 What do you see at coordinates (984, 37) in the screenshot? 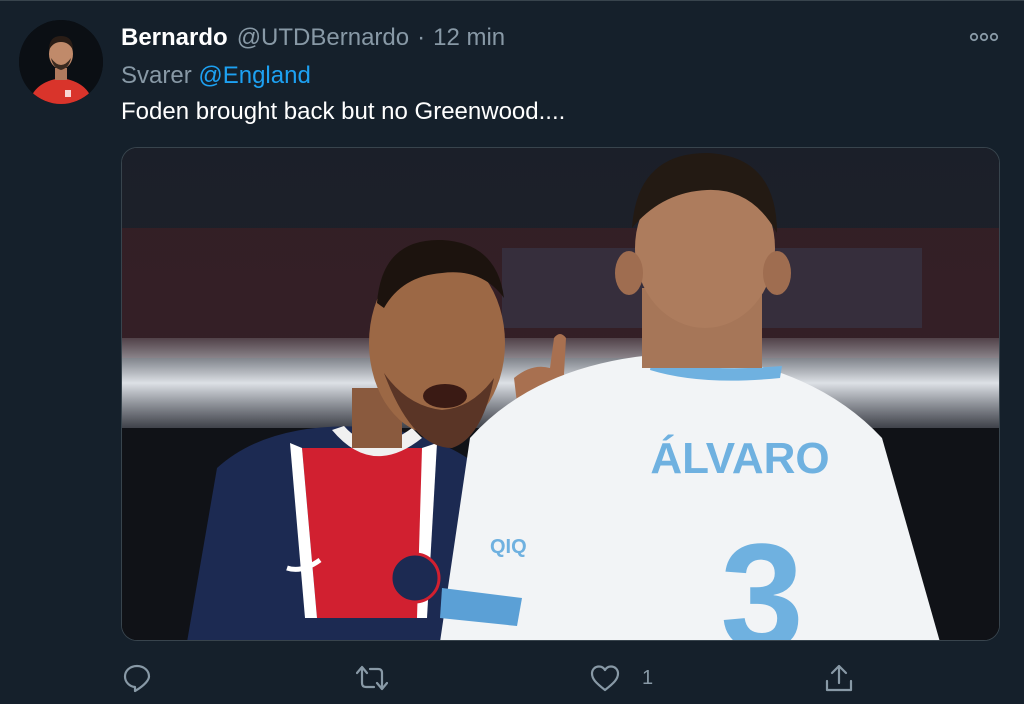
I see `more-options-icon` at bounding box center [984, 37].